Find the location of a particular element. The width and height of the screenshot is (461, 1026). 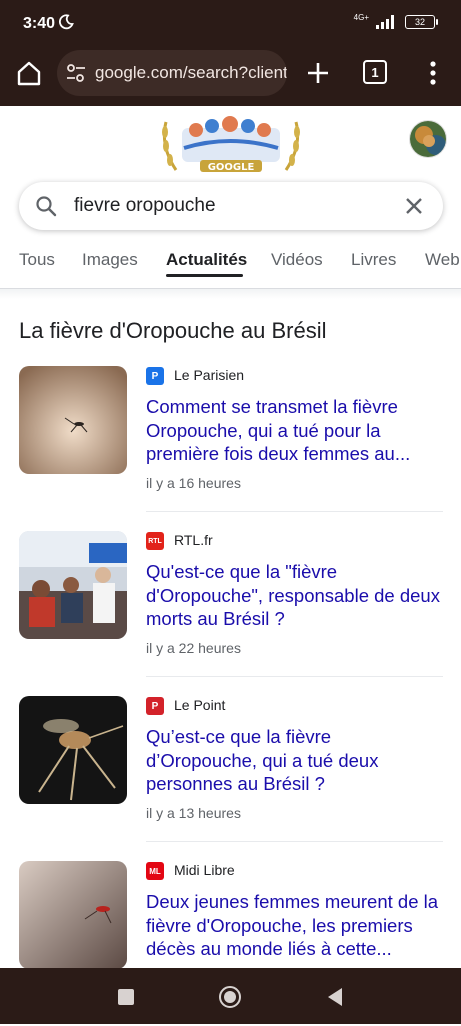

tab-actualites: Actualités is located at coordinates (206, 260).